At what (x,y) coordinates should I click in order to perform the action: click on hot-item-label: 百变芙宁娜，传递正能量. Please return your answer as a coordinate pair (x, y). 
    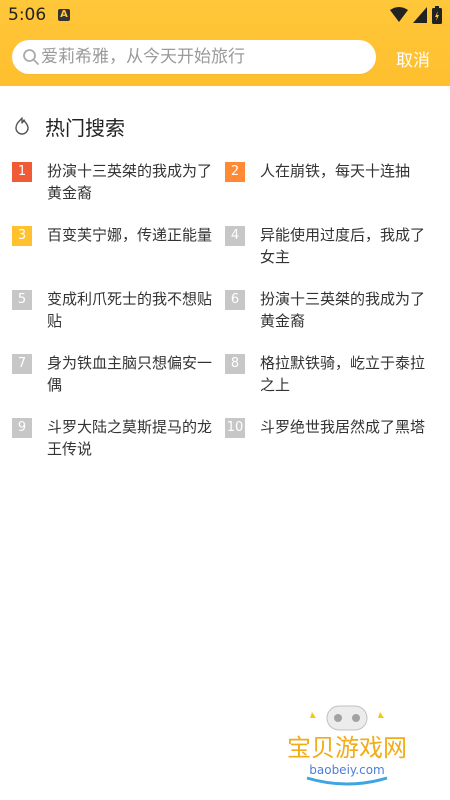
    Looking at the image, I should click on (130, 235).